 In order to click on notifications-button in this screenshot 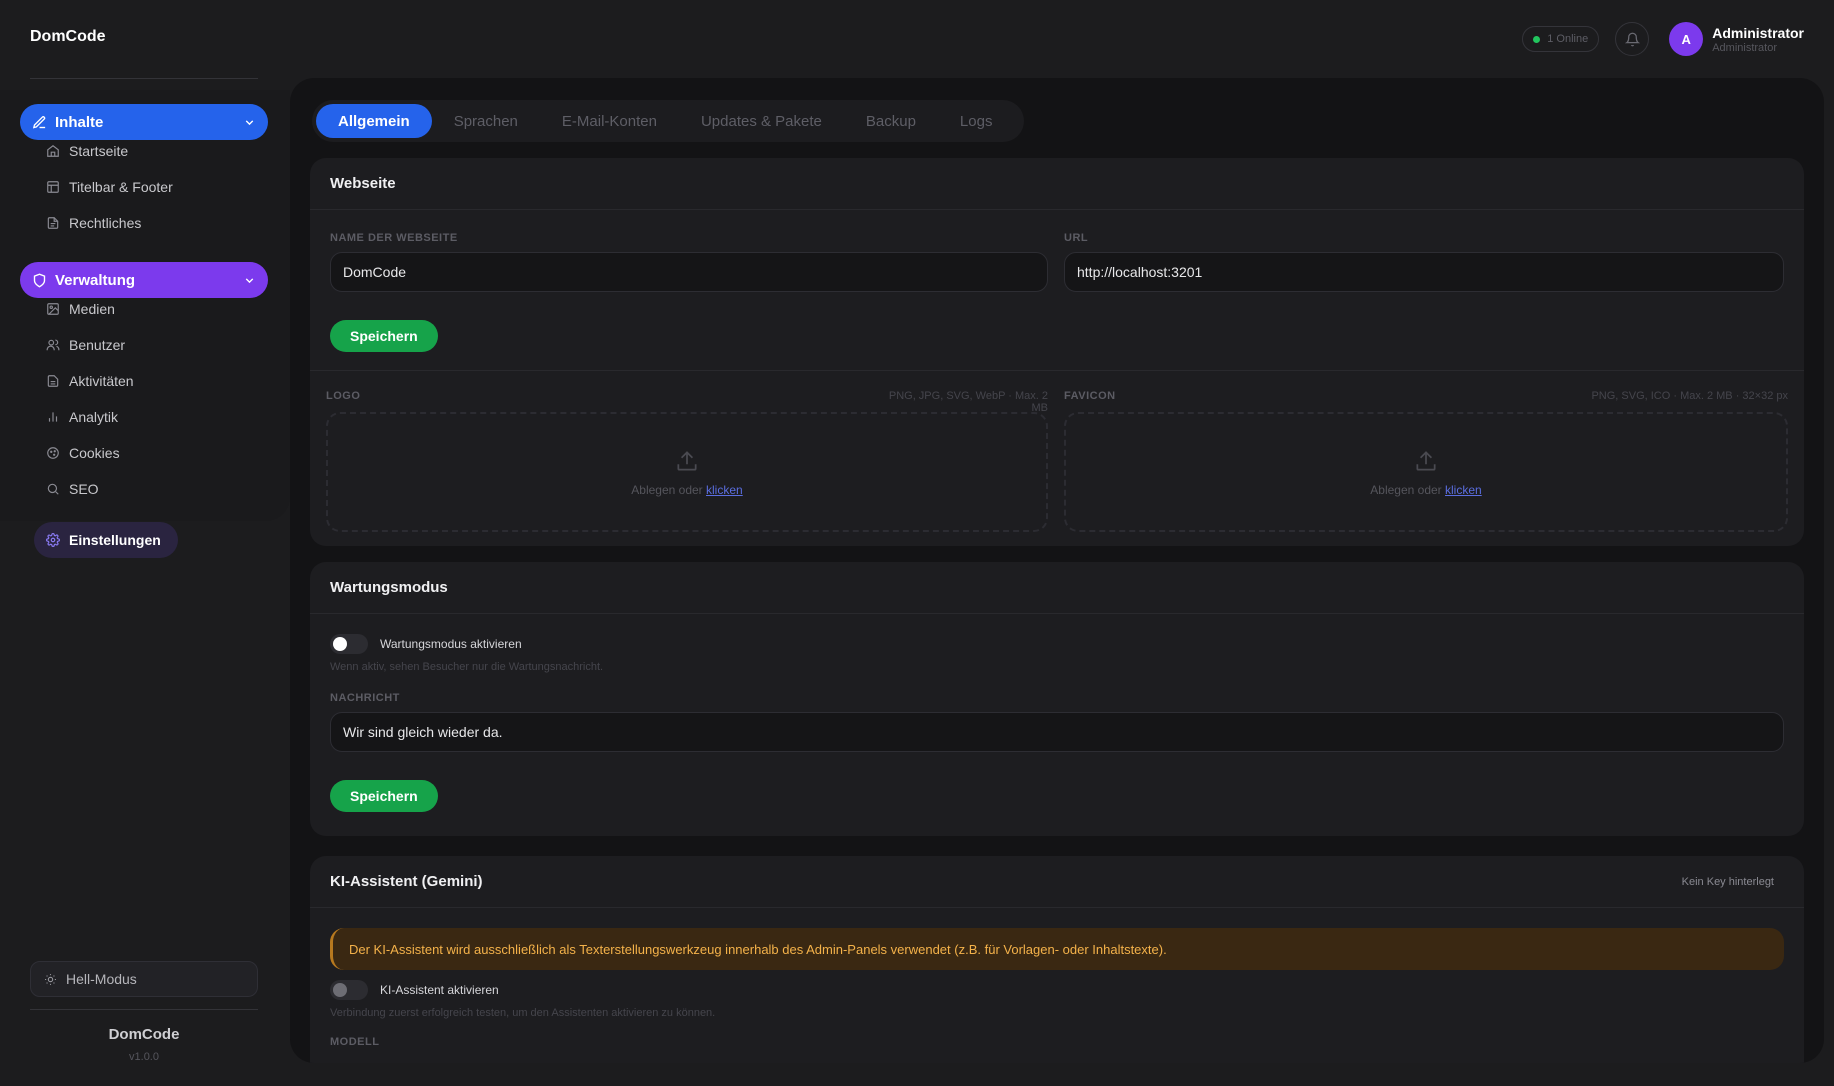, I will do `click(1632, 39)`.